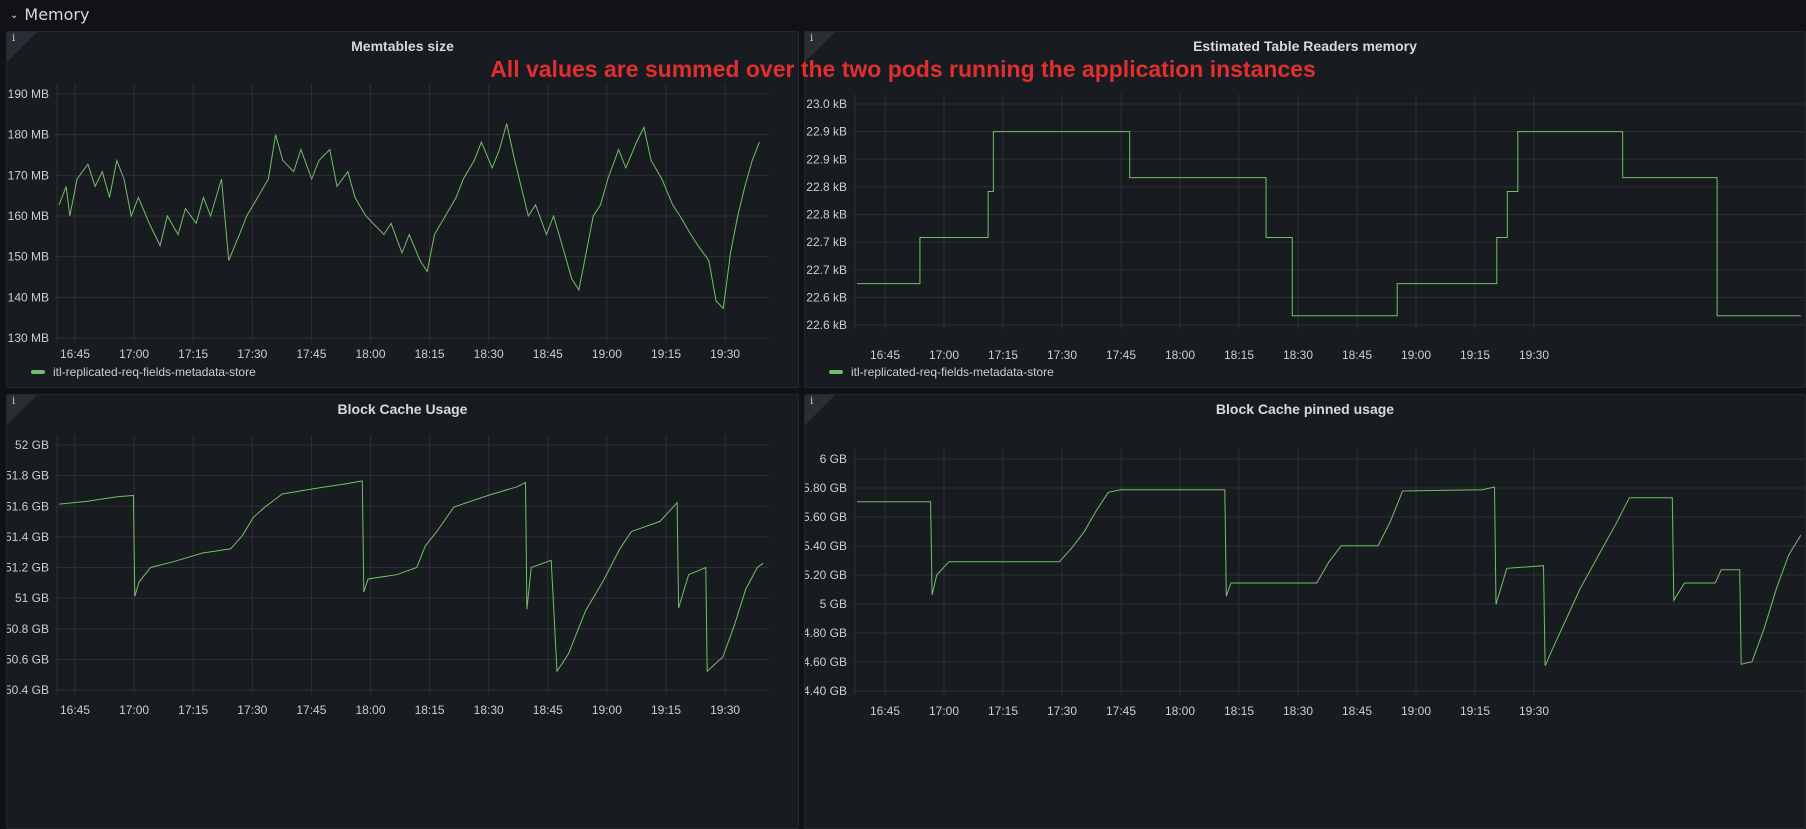  Describe the element at coordinates (28, 216) in the screenshot. I see `y-tick-label: 160 MB` at that location.